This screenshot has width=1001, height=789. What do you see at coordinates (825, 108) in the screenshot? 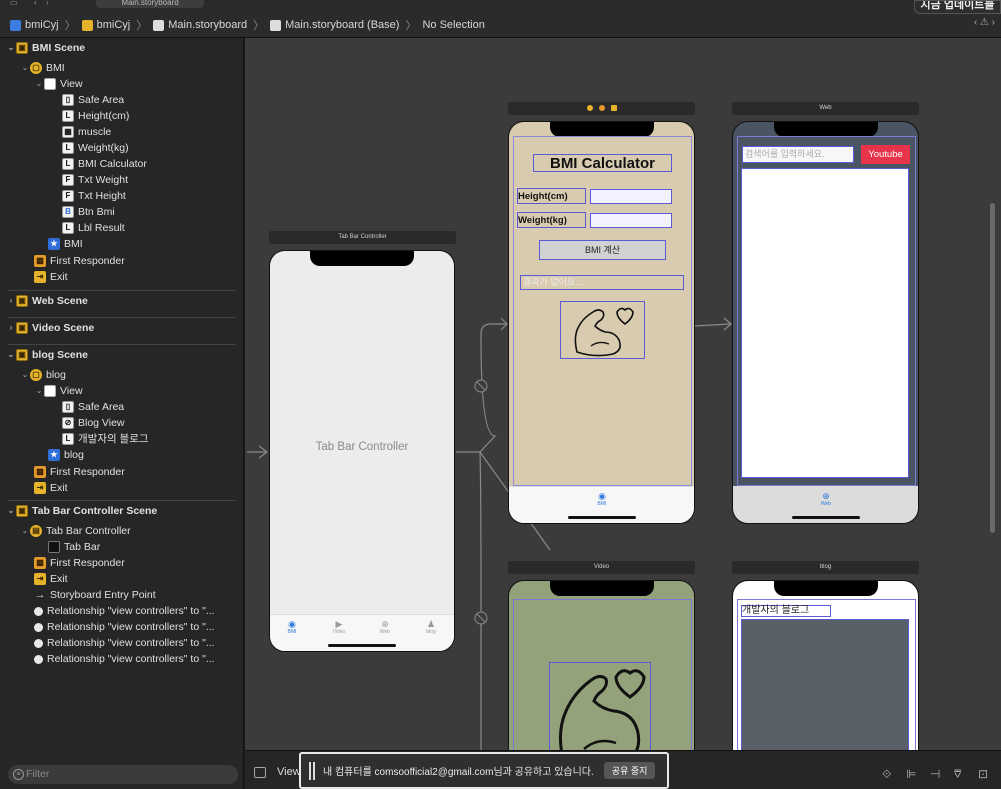
I see `scene-header-web: Web` at bounding box center [825, 108].